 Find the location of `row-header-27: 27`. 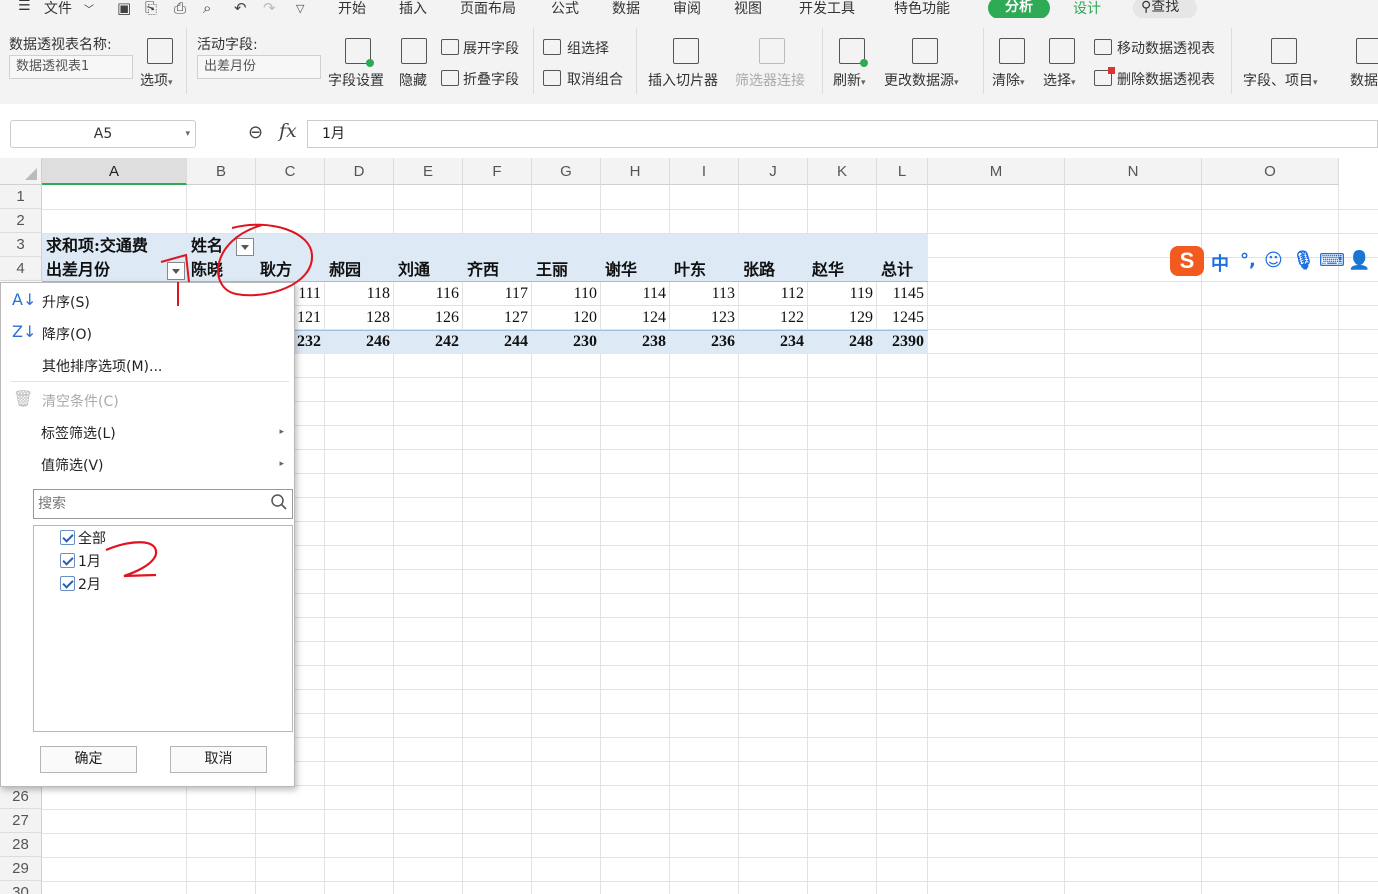

row-header-27: 27 is located at coordinates (21, 821).